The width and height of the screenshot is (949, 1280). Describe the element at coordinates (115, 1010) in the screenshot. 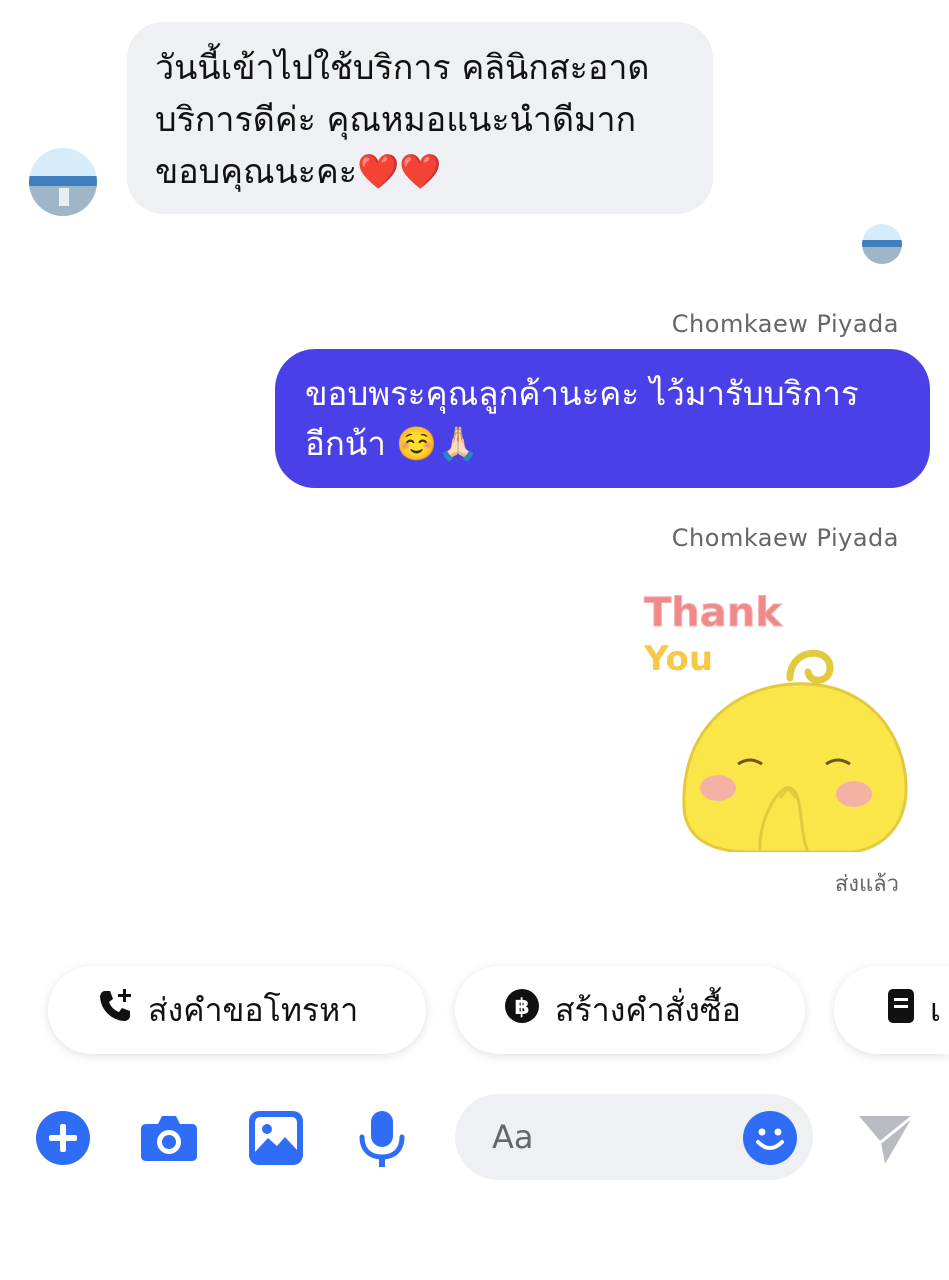

I see `phone-add-icon` at that location.